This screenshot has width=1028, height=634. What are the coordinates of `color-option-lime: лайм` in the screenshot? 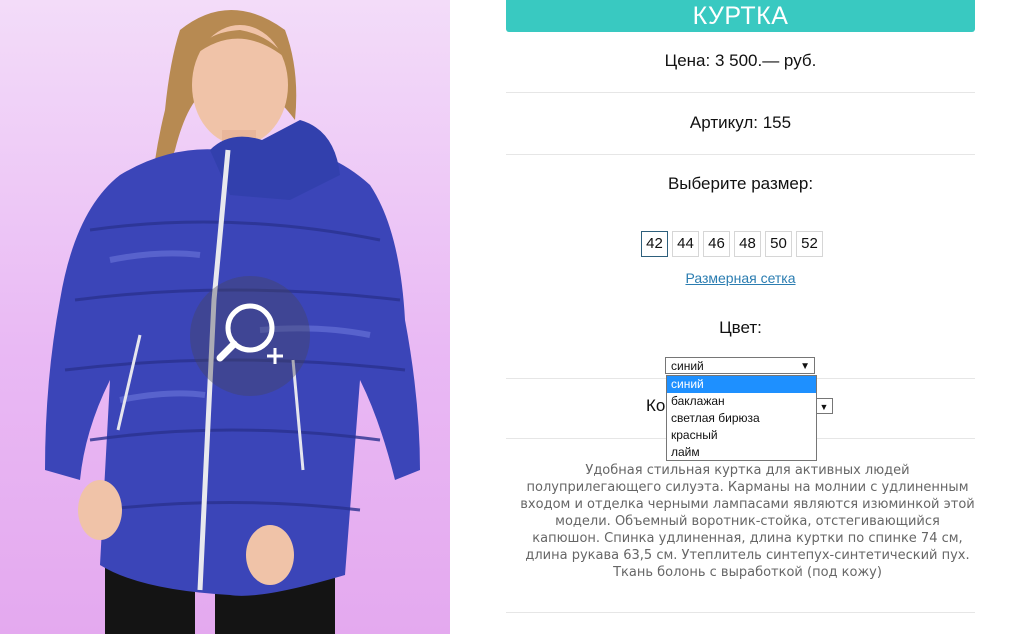 It's located at (741, 452).